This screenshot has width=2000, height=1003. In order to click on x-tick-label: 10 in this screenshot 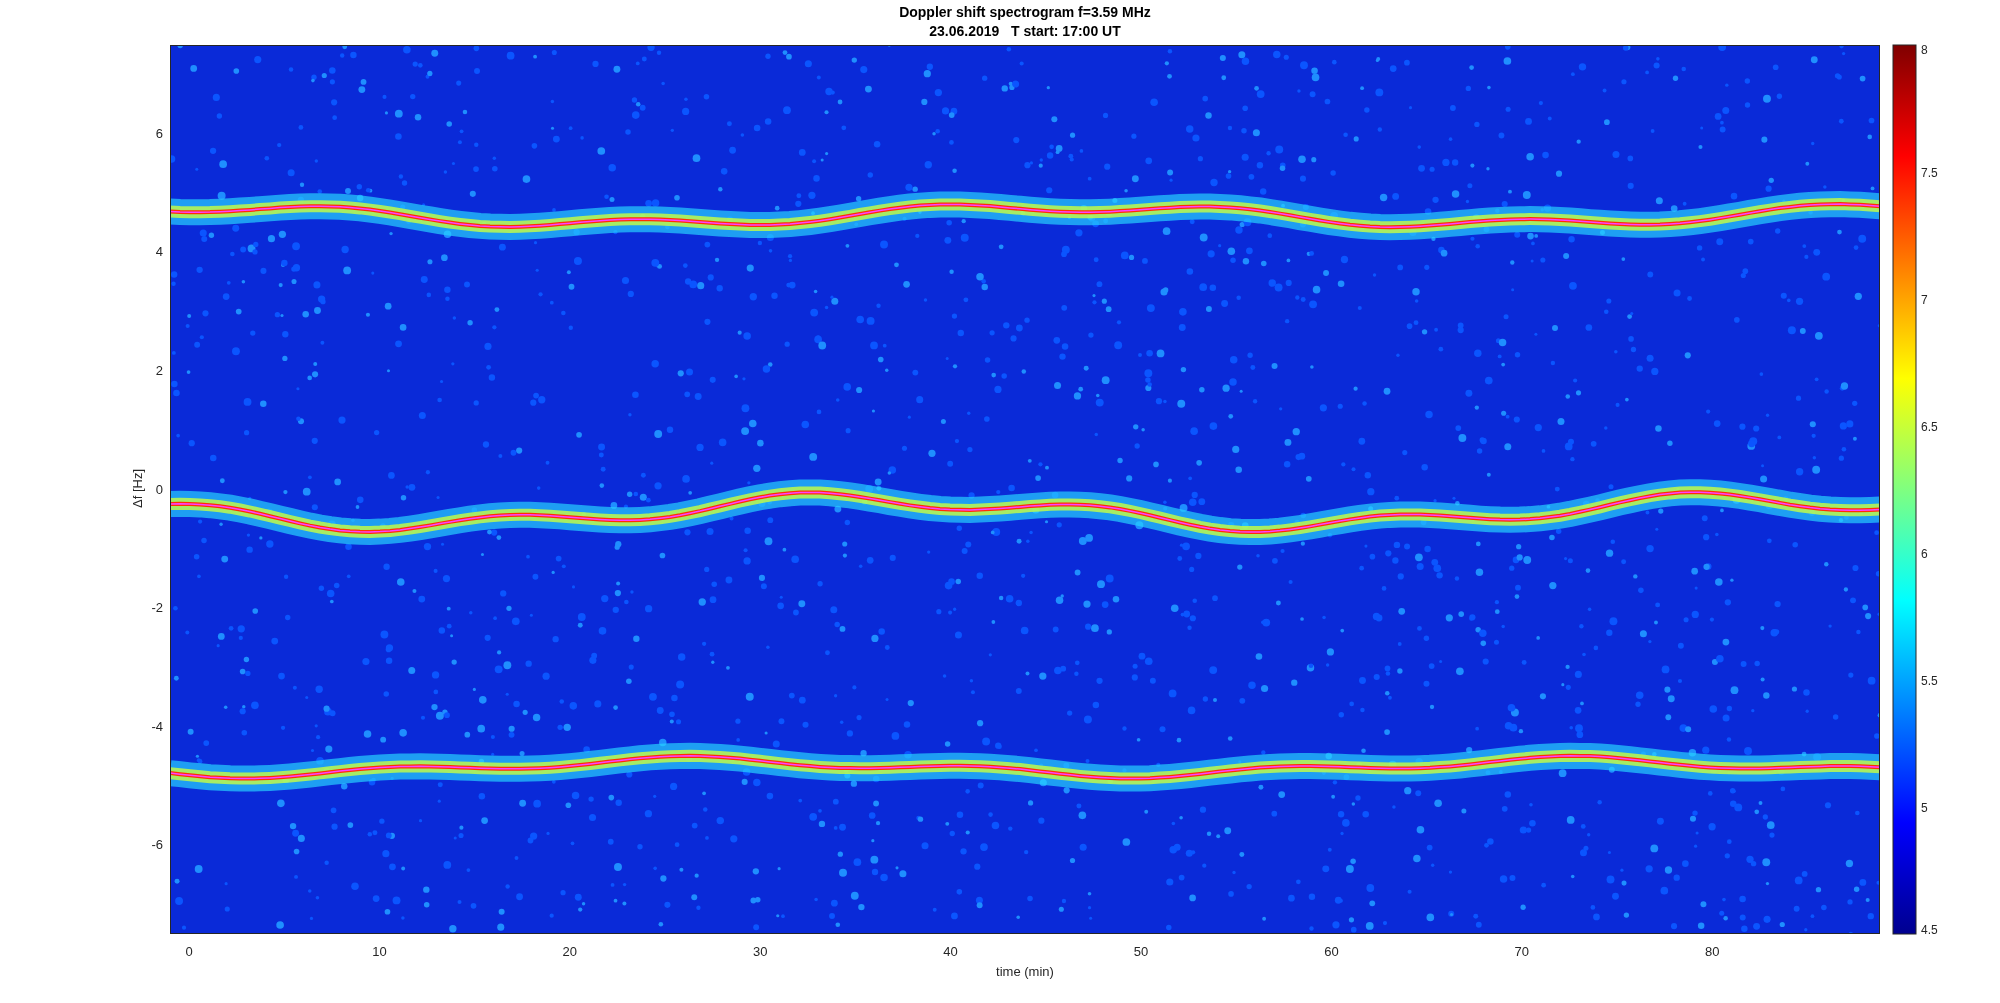, I will do `click(379, 951)`.